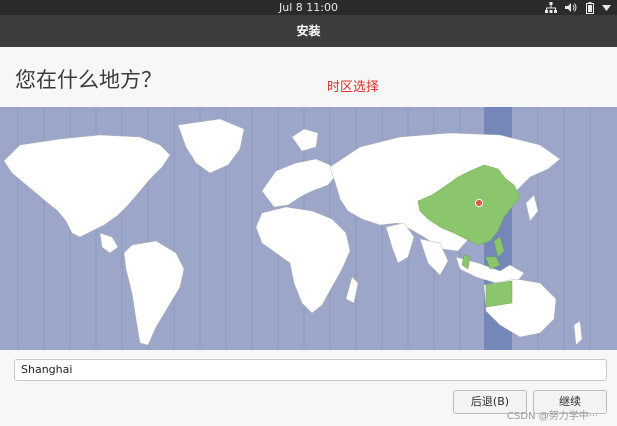  What do you see at coordinates (551, 7) in the screenshot?
I see `network-icon` at bounding box center [551, 7].